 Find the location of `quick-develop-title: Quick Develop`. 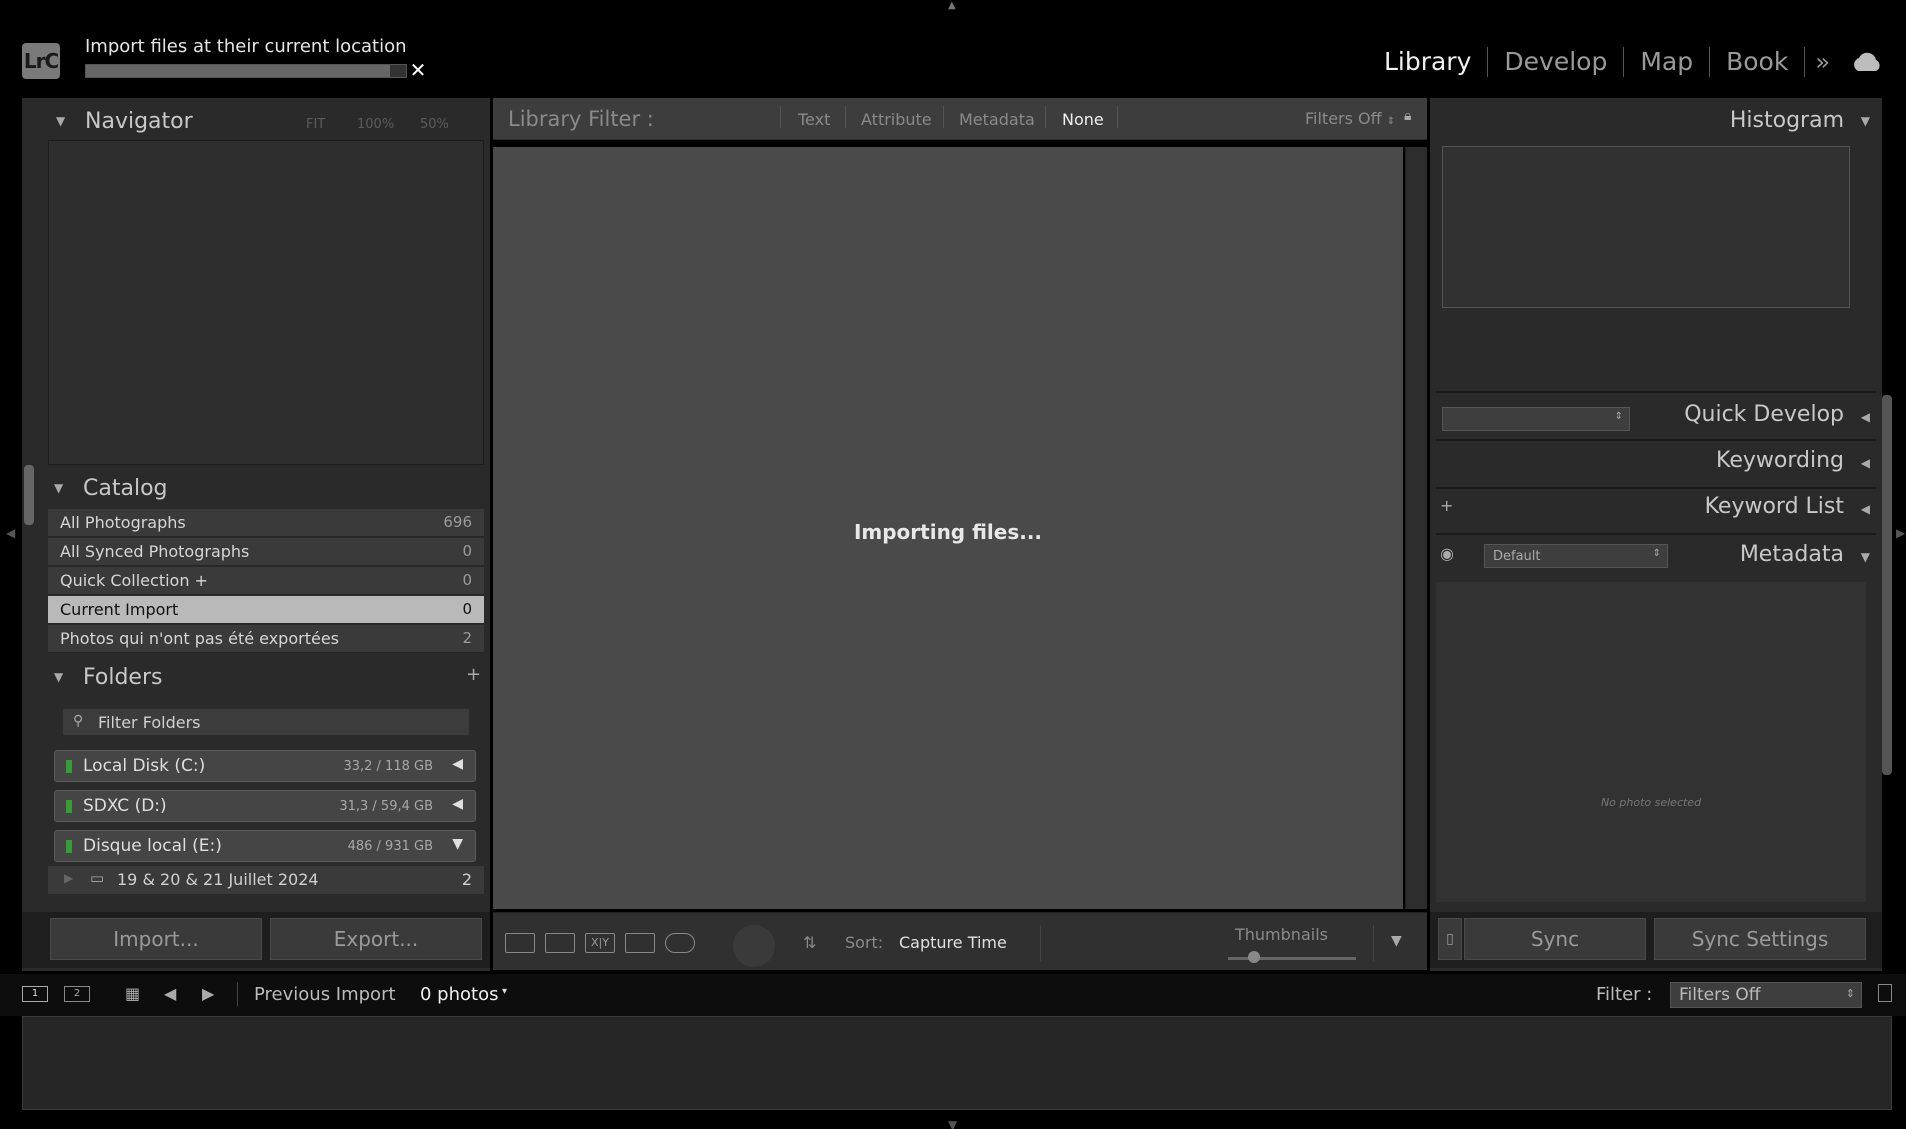

quick-develop-title: Quick Develop is located at coordinates (1764, 414).